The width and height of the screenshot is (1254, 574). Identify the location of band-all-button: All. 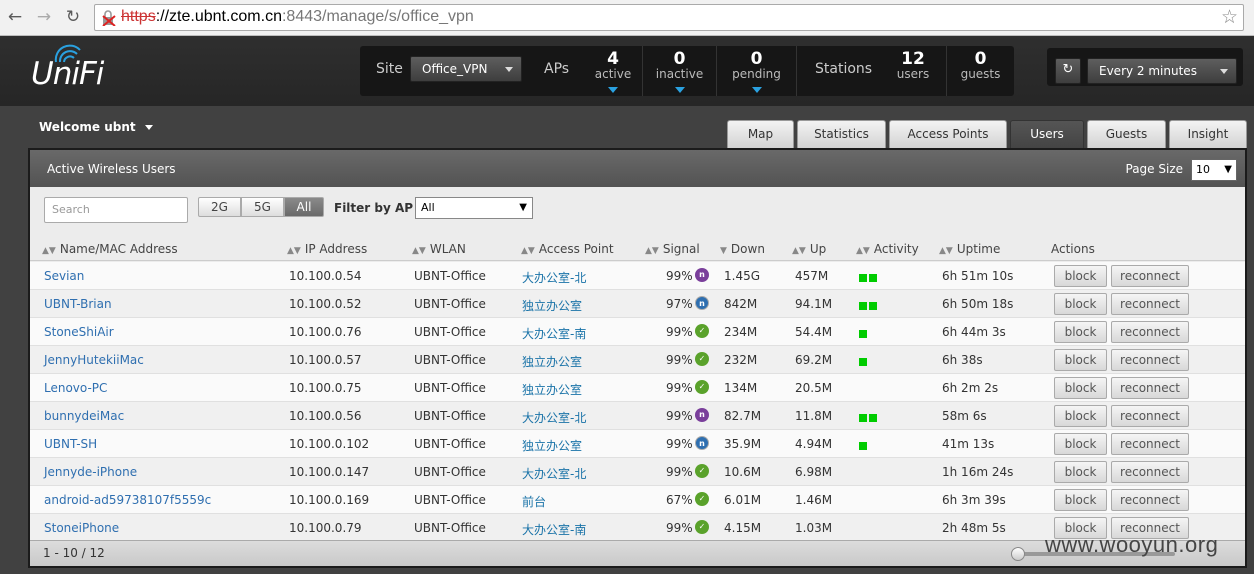
(304, 207).